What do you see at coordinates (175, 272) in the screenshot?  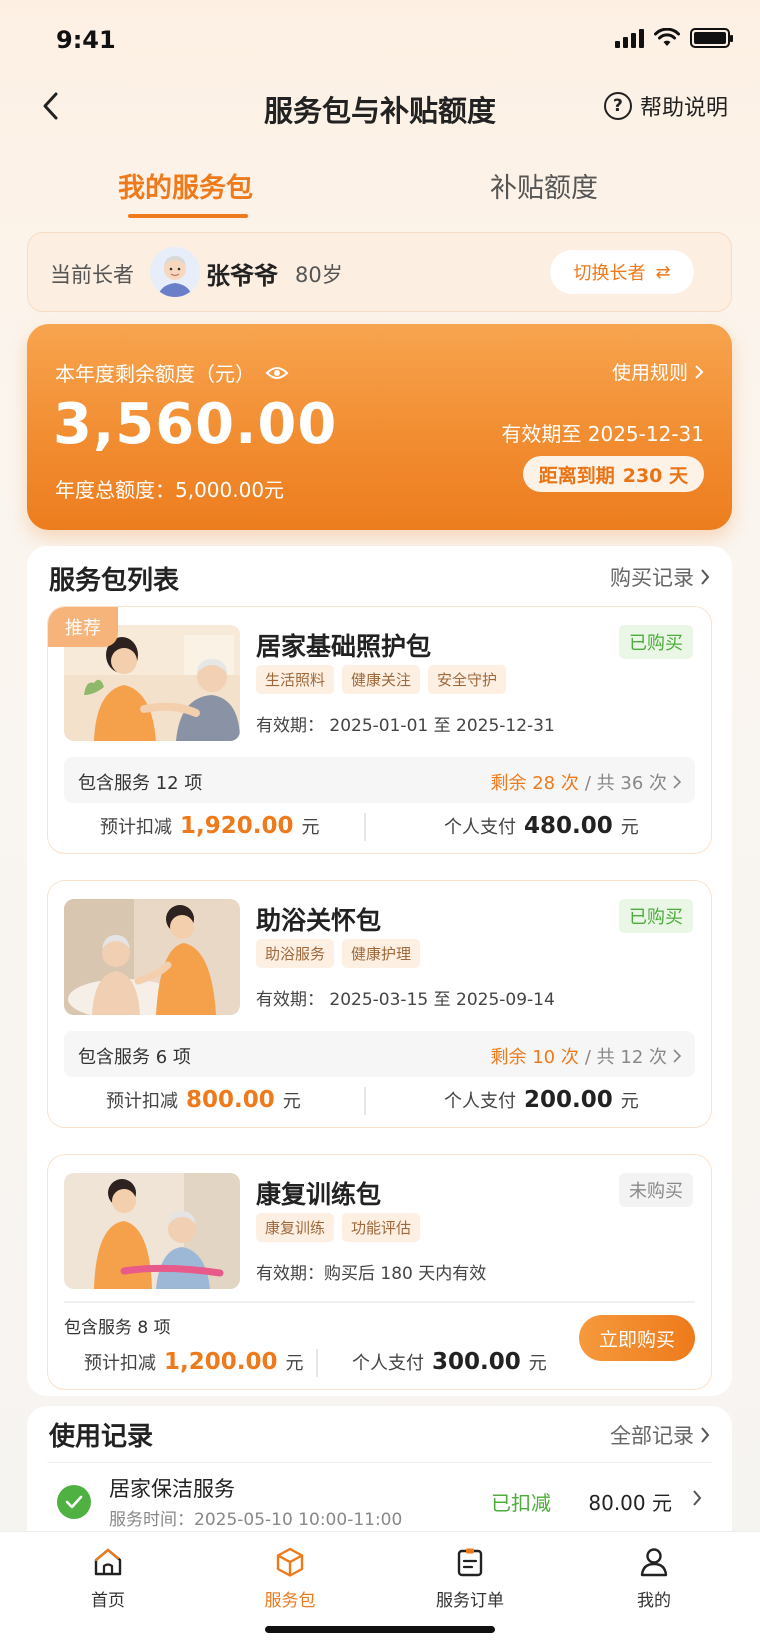 I see `avatar` at bounding box center [175, 272].